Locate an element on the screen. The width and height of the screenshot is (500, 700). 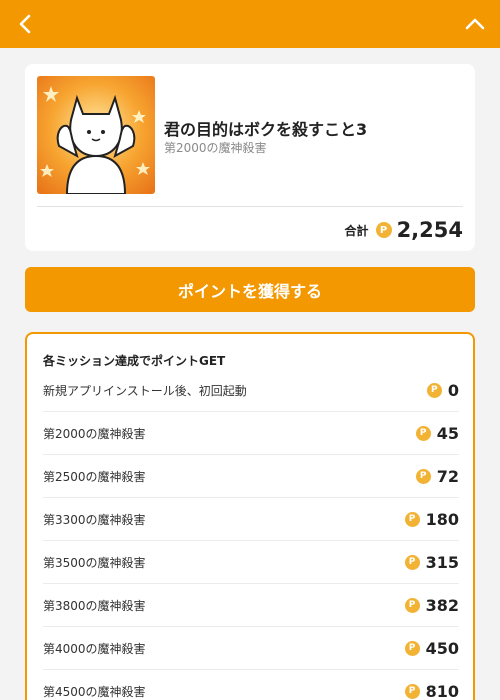
mission-row: 第3500の魔神殺害 P 315 is located at coordinates (251, 562).